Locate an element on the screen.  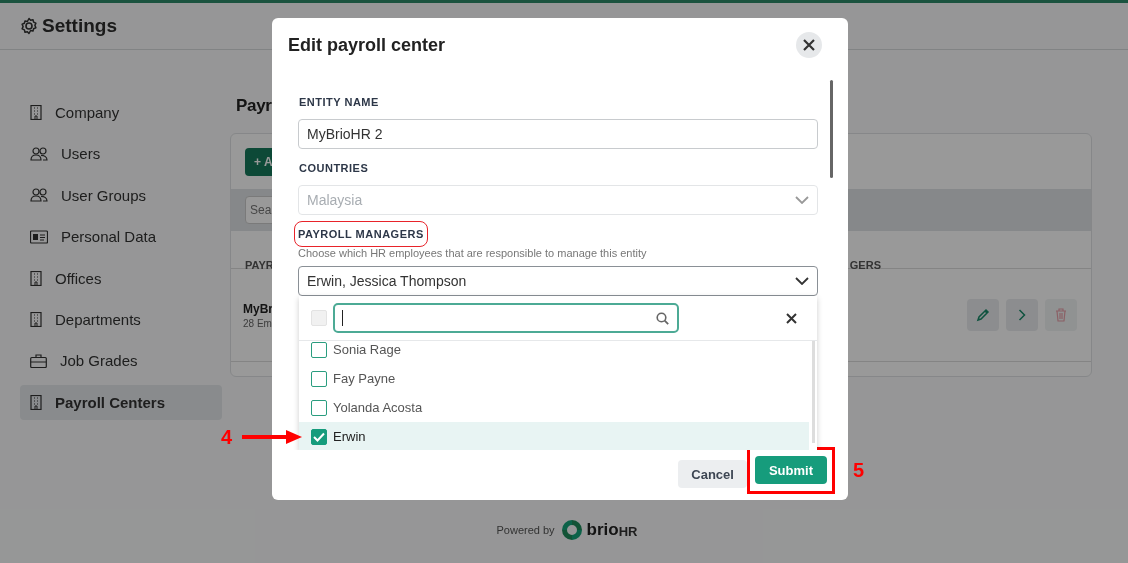
column-header: PAYR is located at coordinates (259, 263).